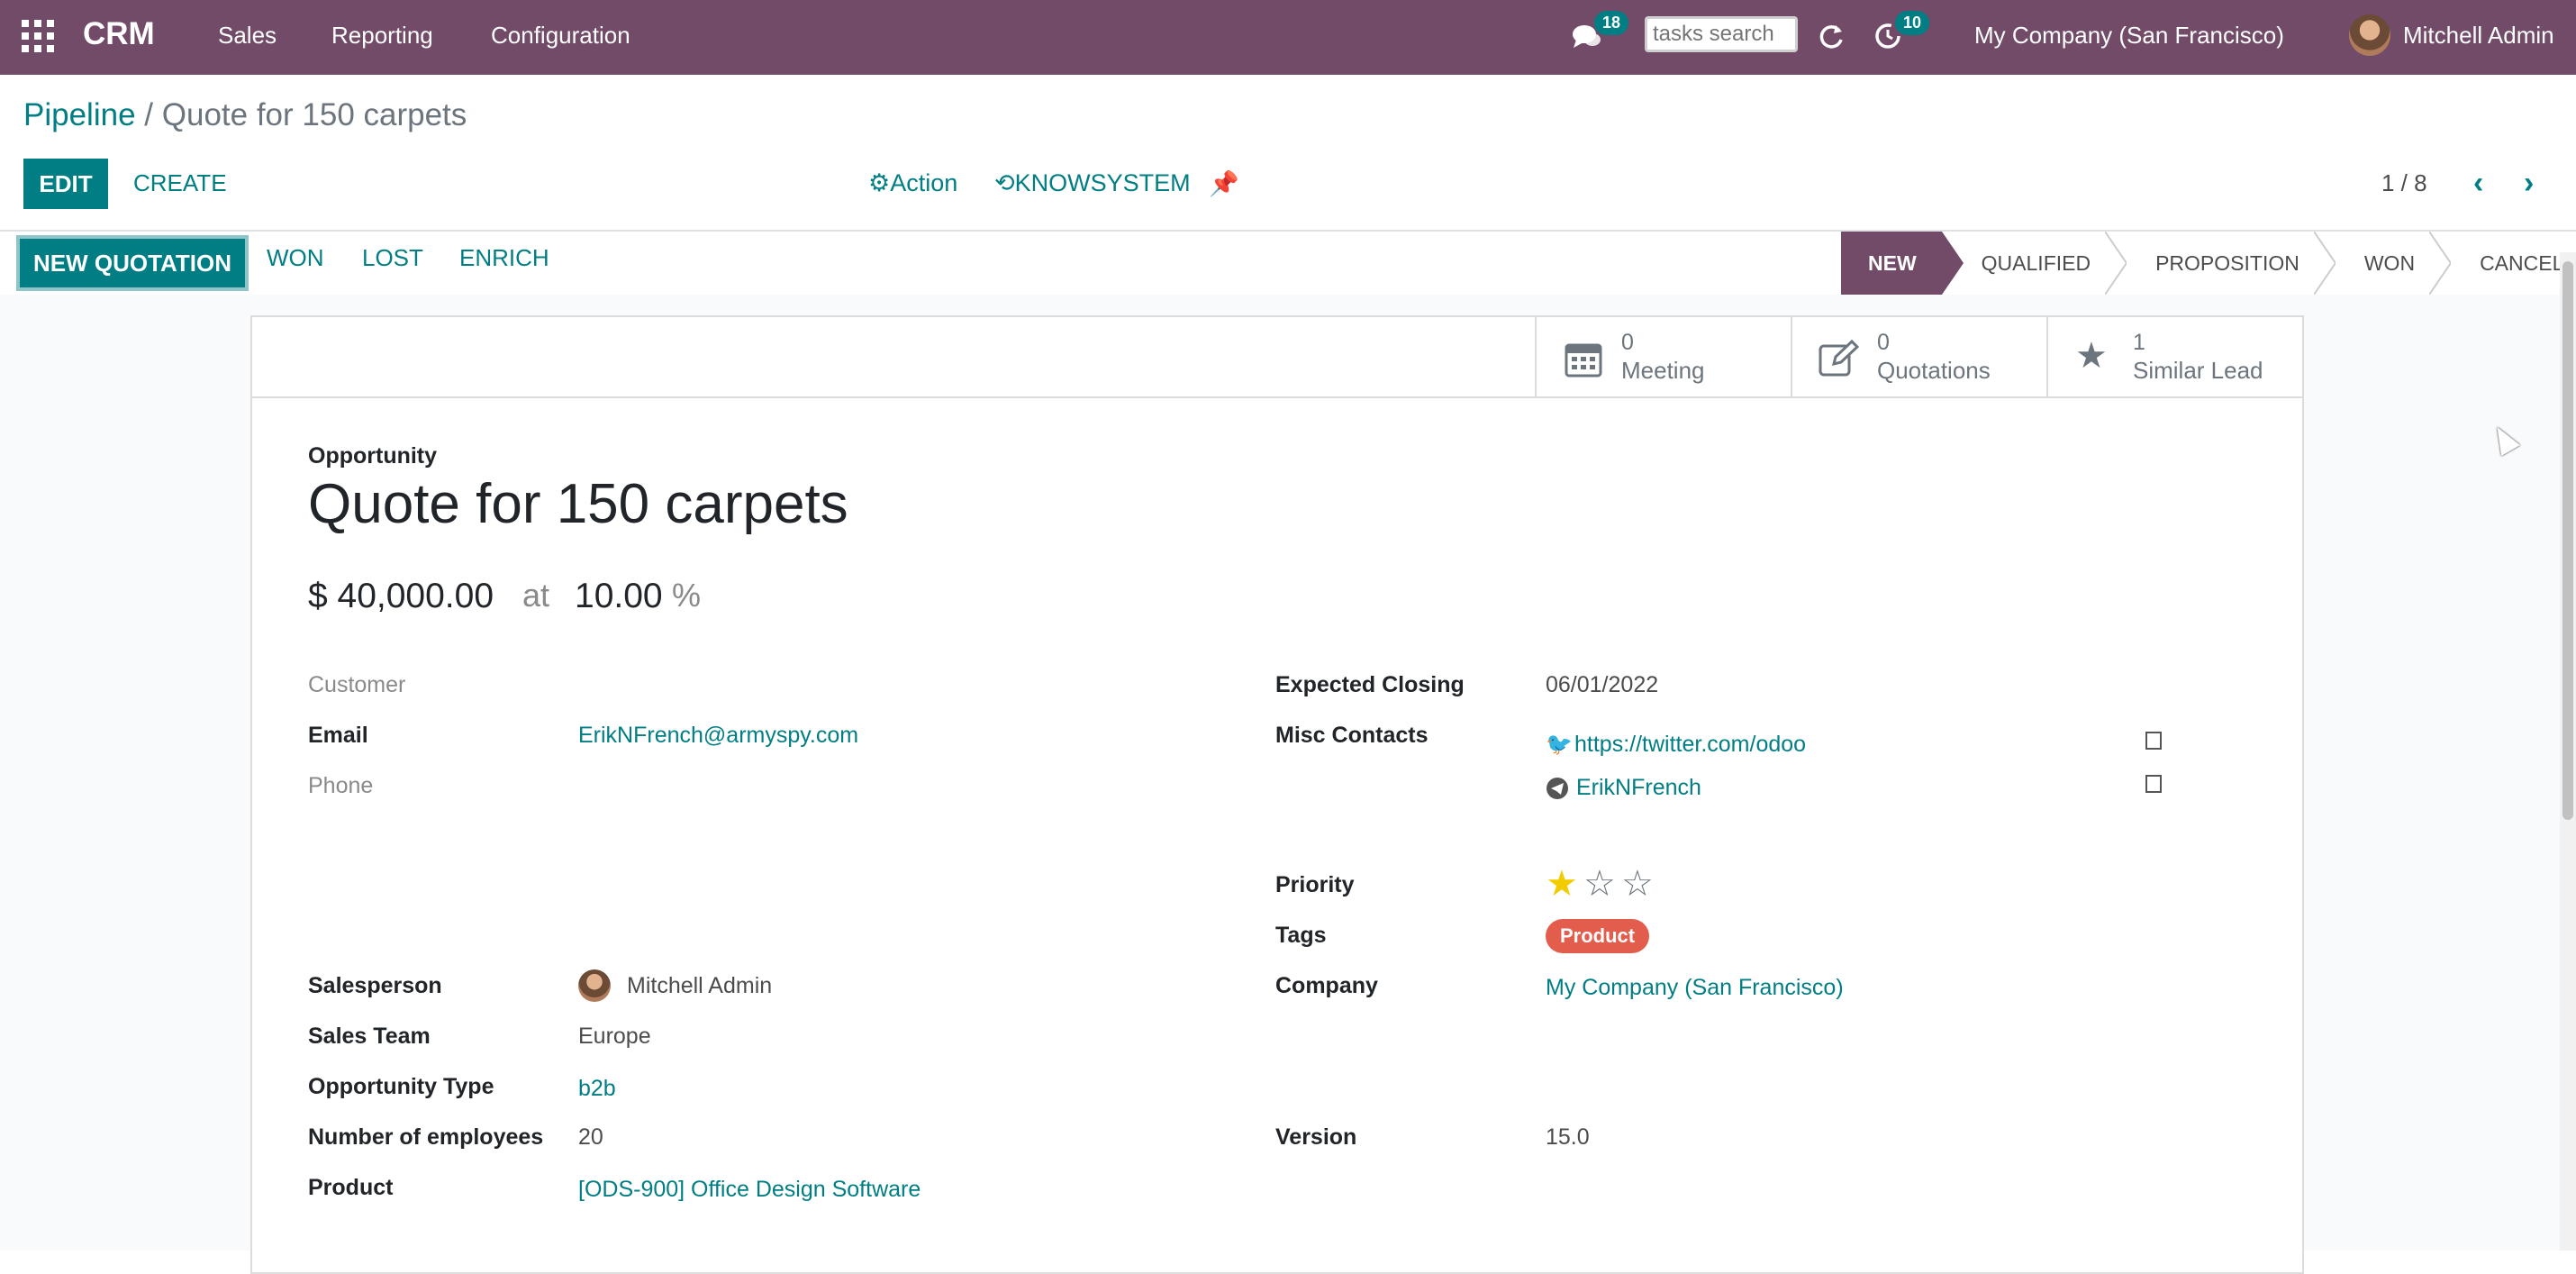  I want to click on meeting-count: 0, so click(1627, 342).